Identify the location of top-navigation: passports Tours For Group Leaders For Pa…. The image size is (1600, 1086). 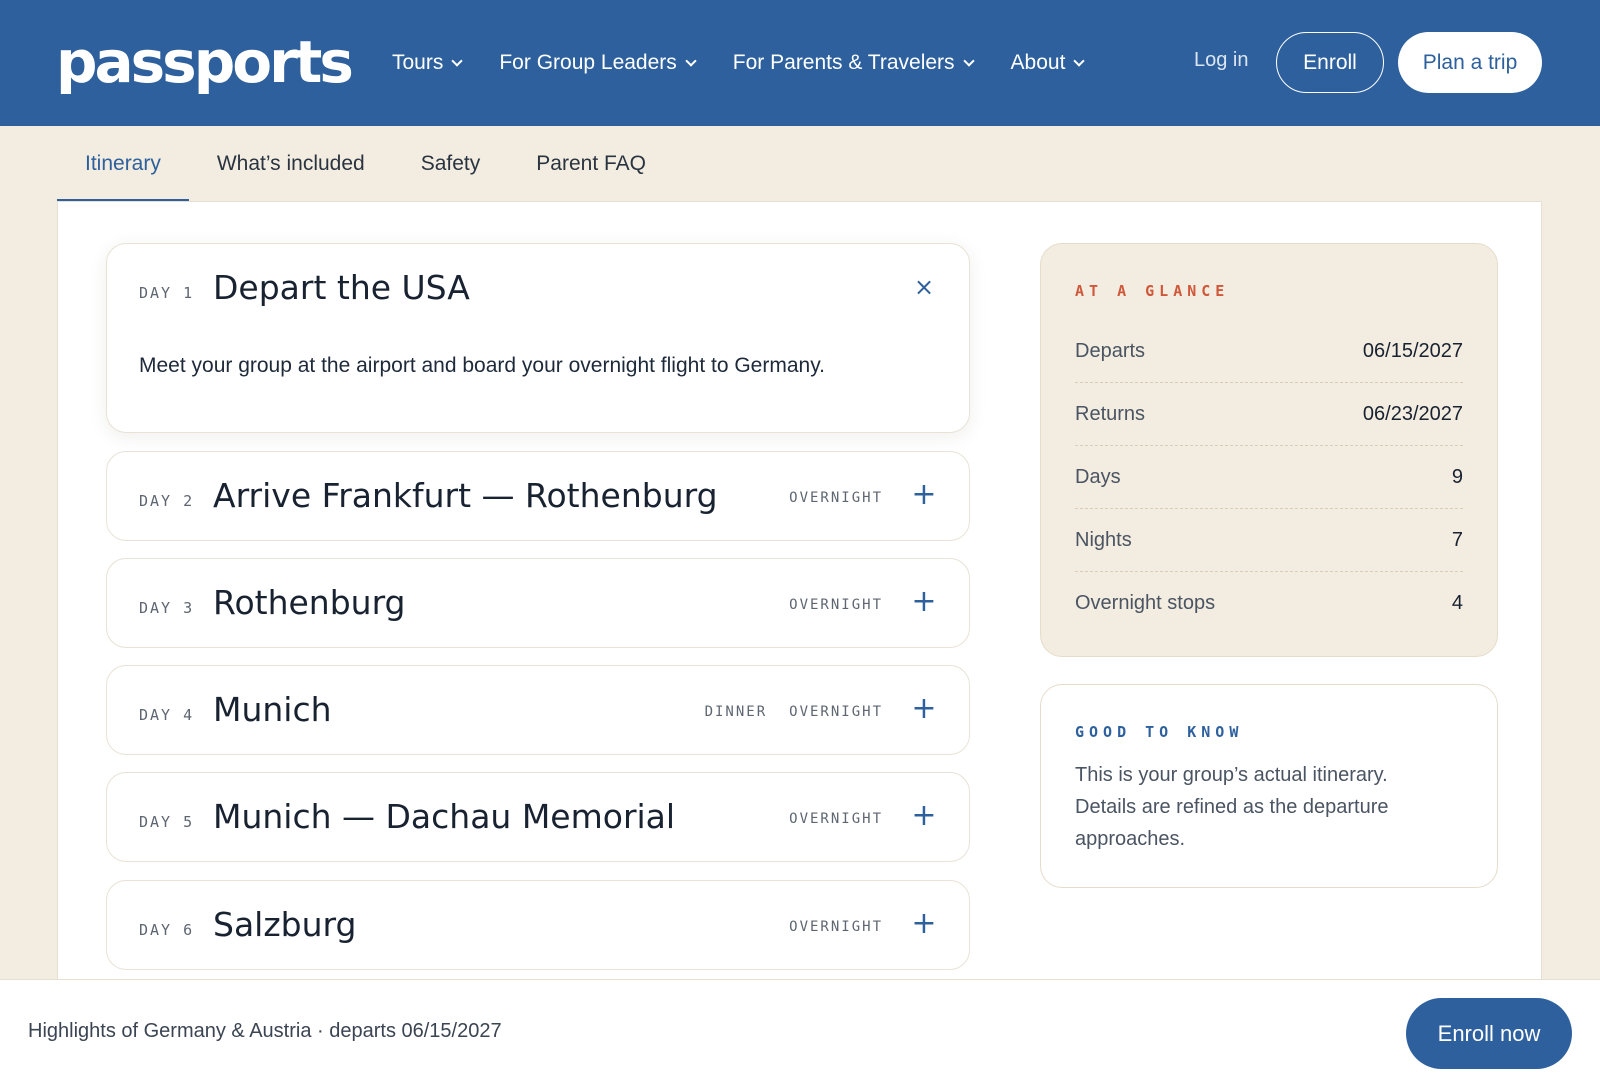
(800, 63).